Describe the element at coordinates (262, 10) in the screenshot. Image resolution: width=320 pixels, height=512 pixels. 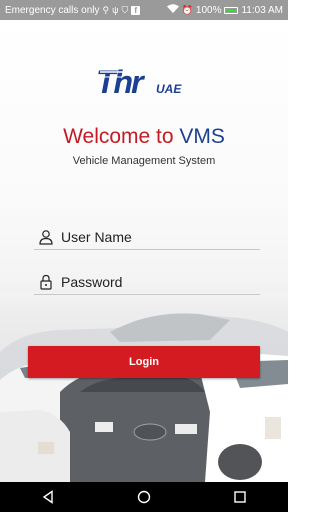
I see `clock: 11:03 AM` at that location.